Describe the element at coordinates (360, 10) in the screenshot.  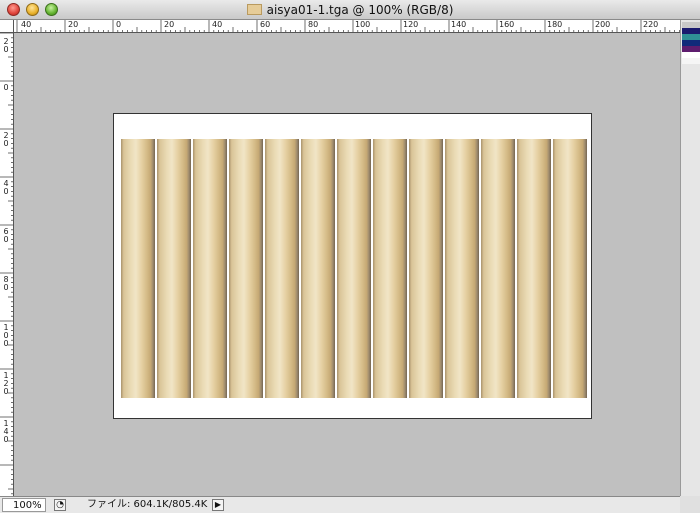
I see `window-title: aisya01-1.tga @ 100% (RGB/8)` at that location.